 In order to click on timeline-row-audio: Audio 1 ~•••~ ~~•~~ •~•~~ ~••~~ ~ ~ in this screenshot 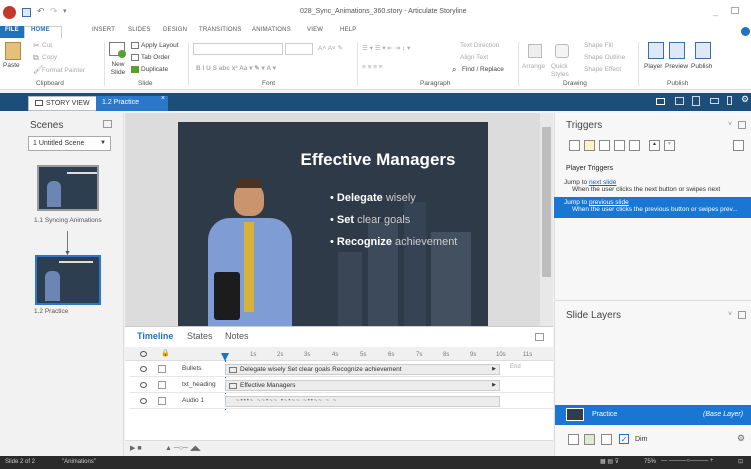, I will do `click(341, 401)`.